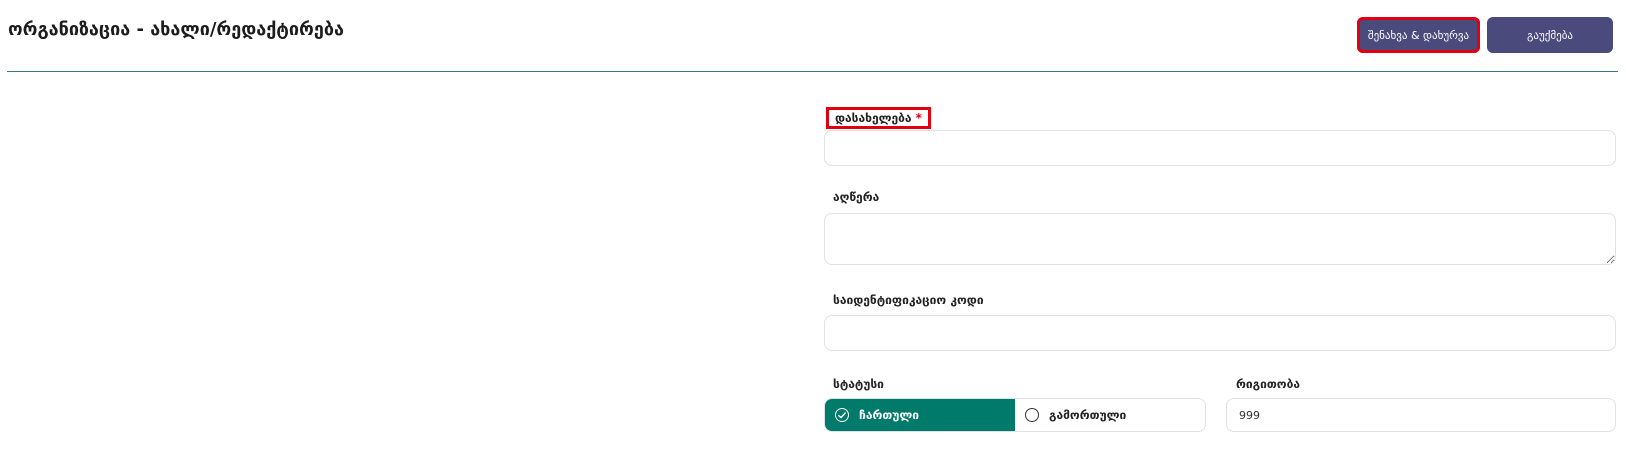 This screenshot has height=454, width=1626. I want to click on status-label: სტატუსი, so click(858, 384).